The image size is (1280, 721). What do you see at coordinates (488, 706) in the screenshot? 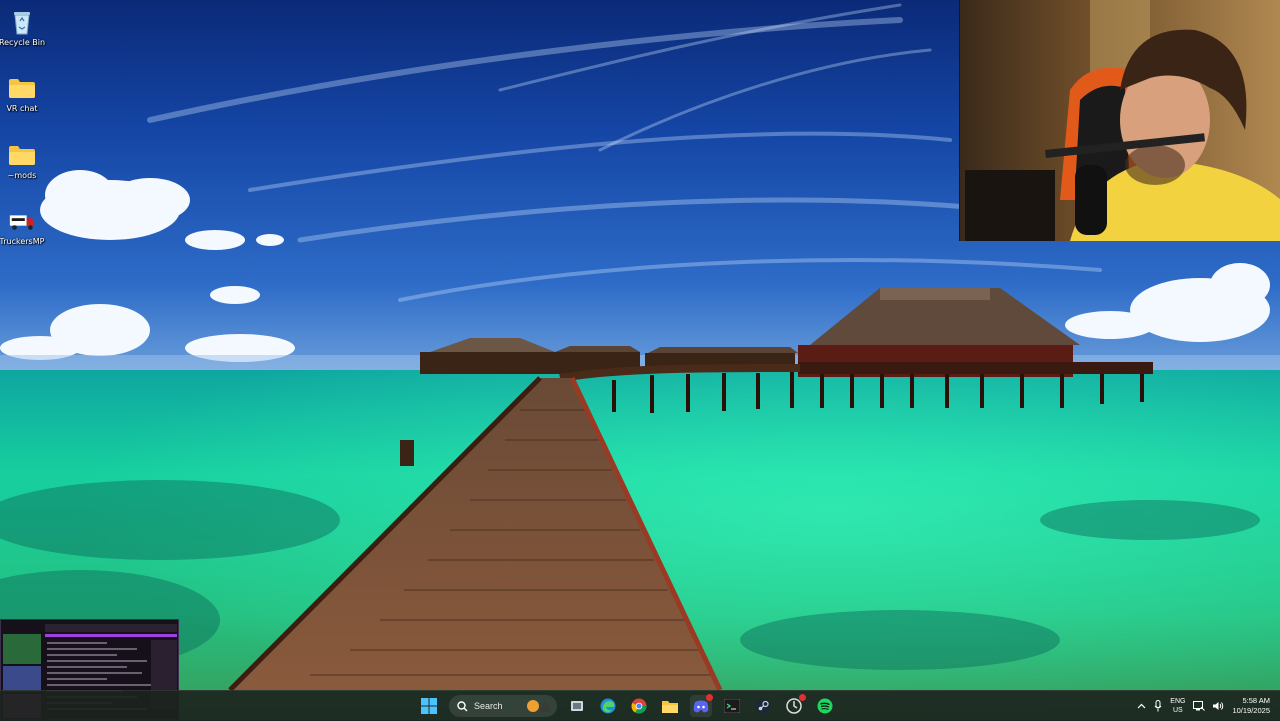
I see `search-label: Search` at bounding box center [488, 706].